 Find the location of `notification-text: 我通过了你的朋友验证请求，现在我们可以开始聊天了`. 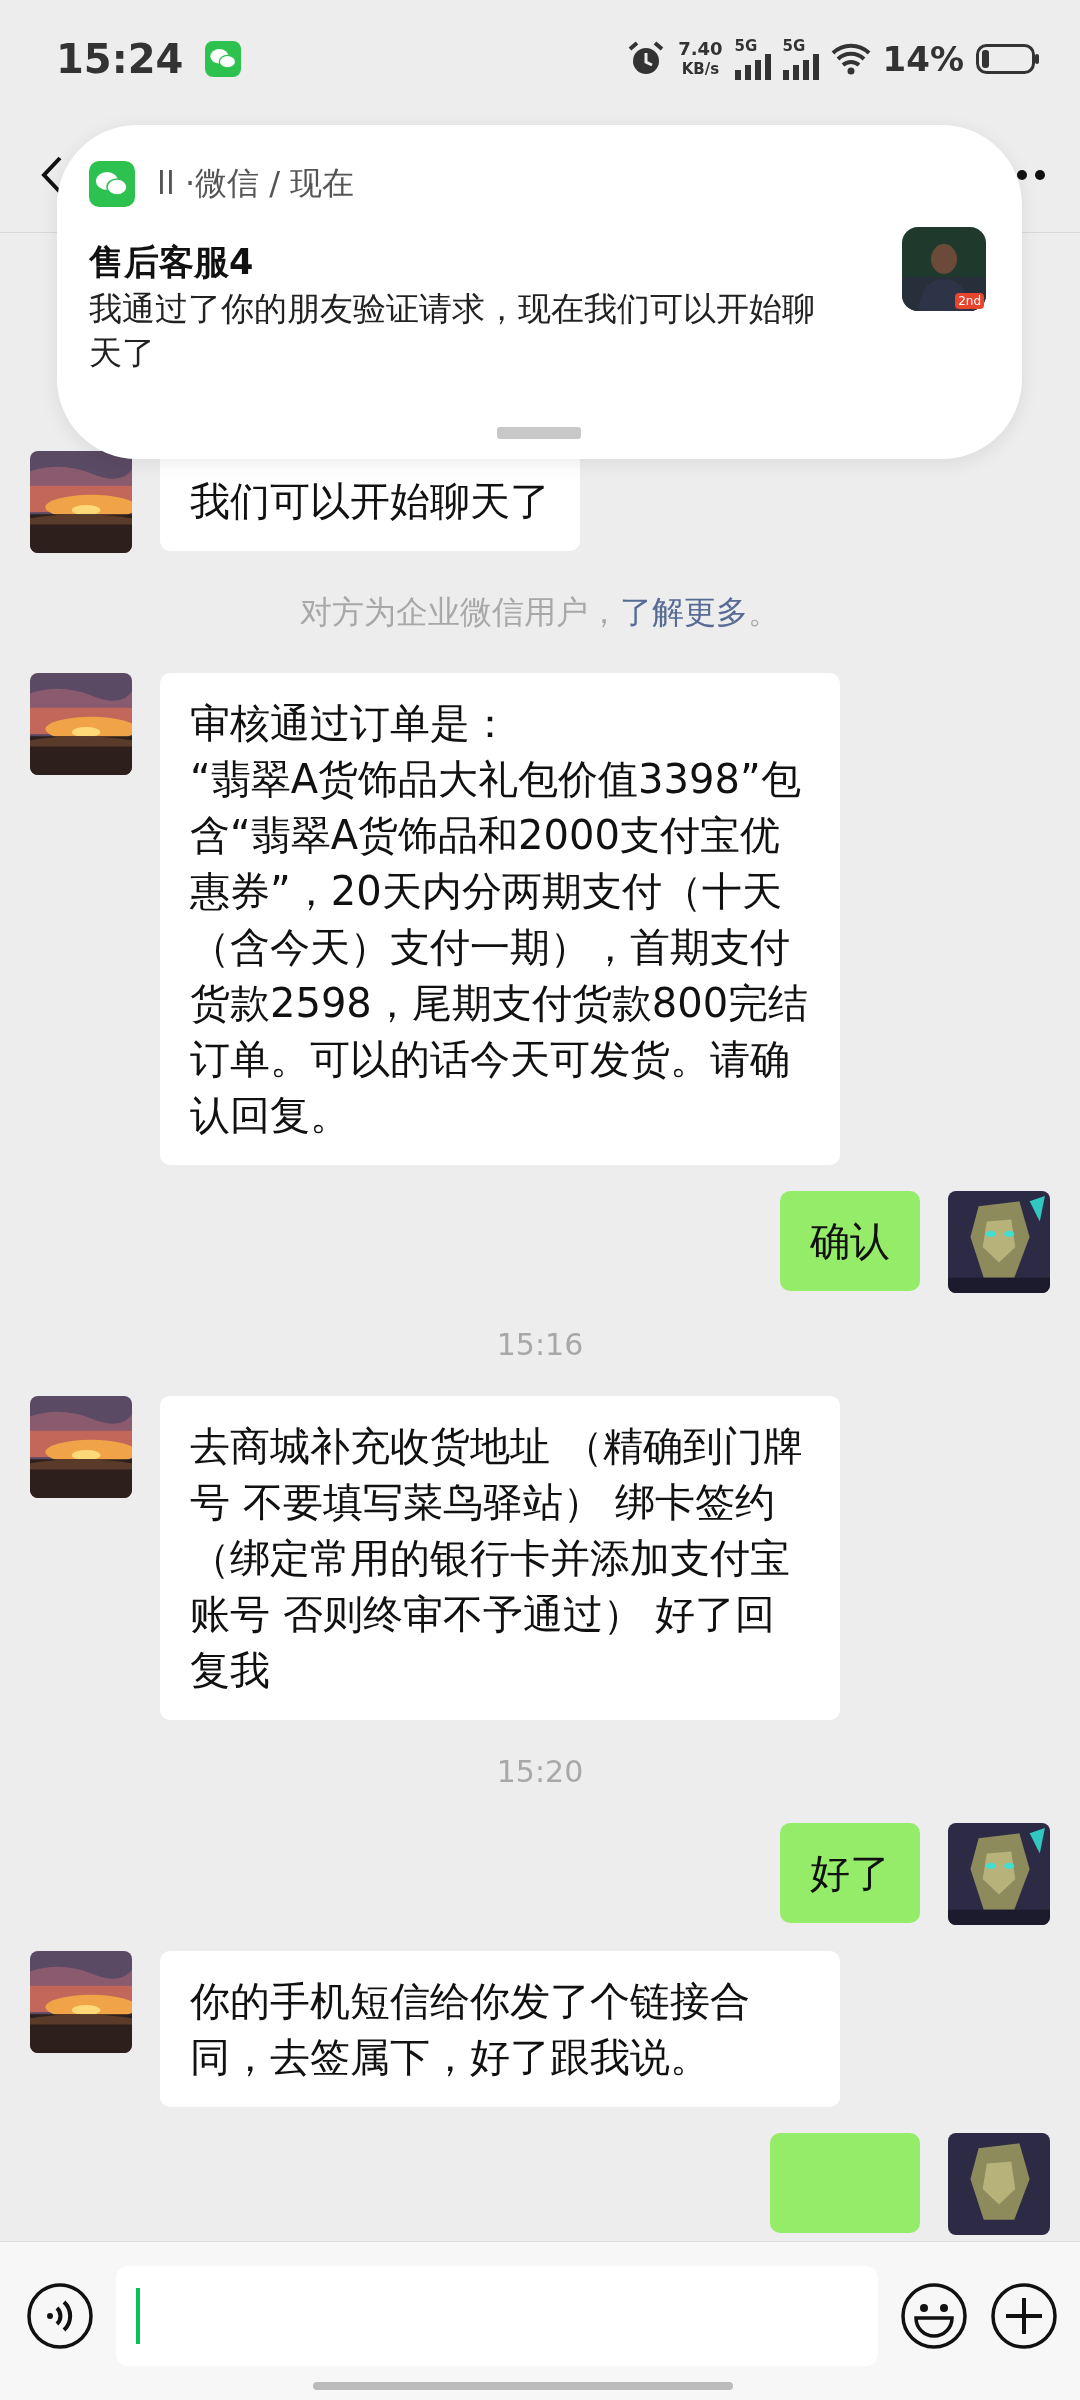

notification-text: 我通过了你的朋友验证请求，现在我们可以开始聊天了 is located at coordinates (452, 331).